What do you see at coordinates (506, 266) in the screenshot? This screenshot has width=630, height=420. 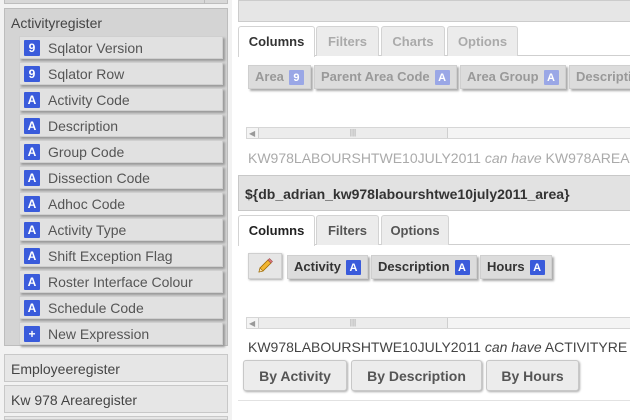 I see `chip-label: Hours` at bounding box center [506, 266].